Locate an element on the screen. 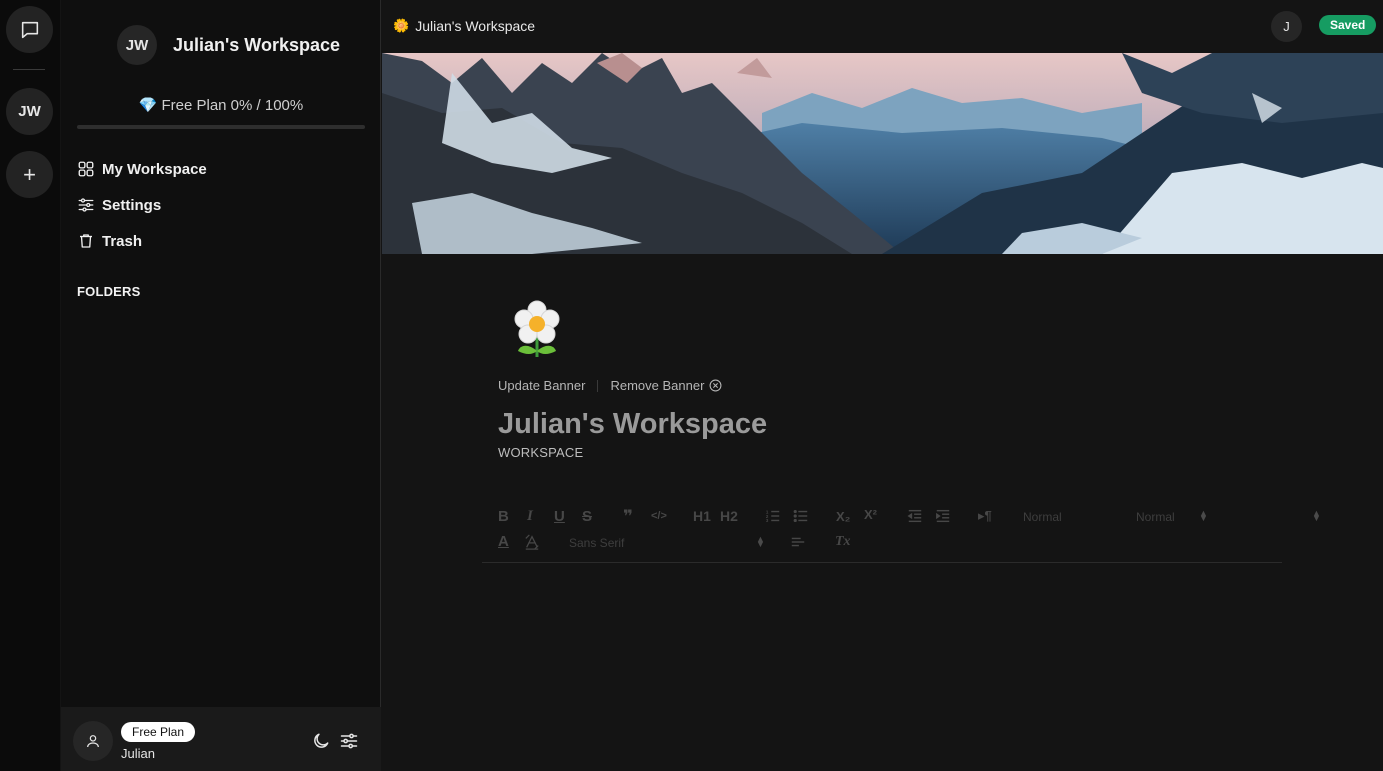 This screenshot has width=1383, height=771. strikethrough-button: S is located at coordinates (587, 516).